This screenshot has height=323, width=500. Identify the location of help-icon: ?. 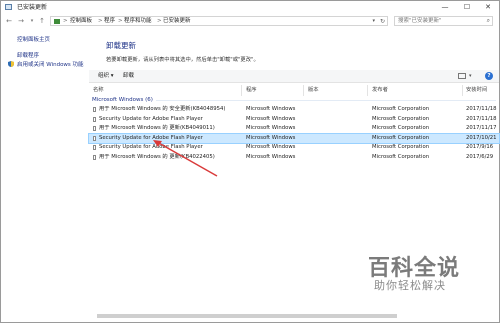
(489, 76).